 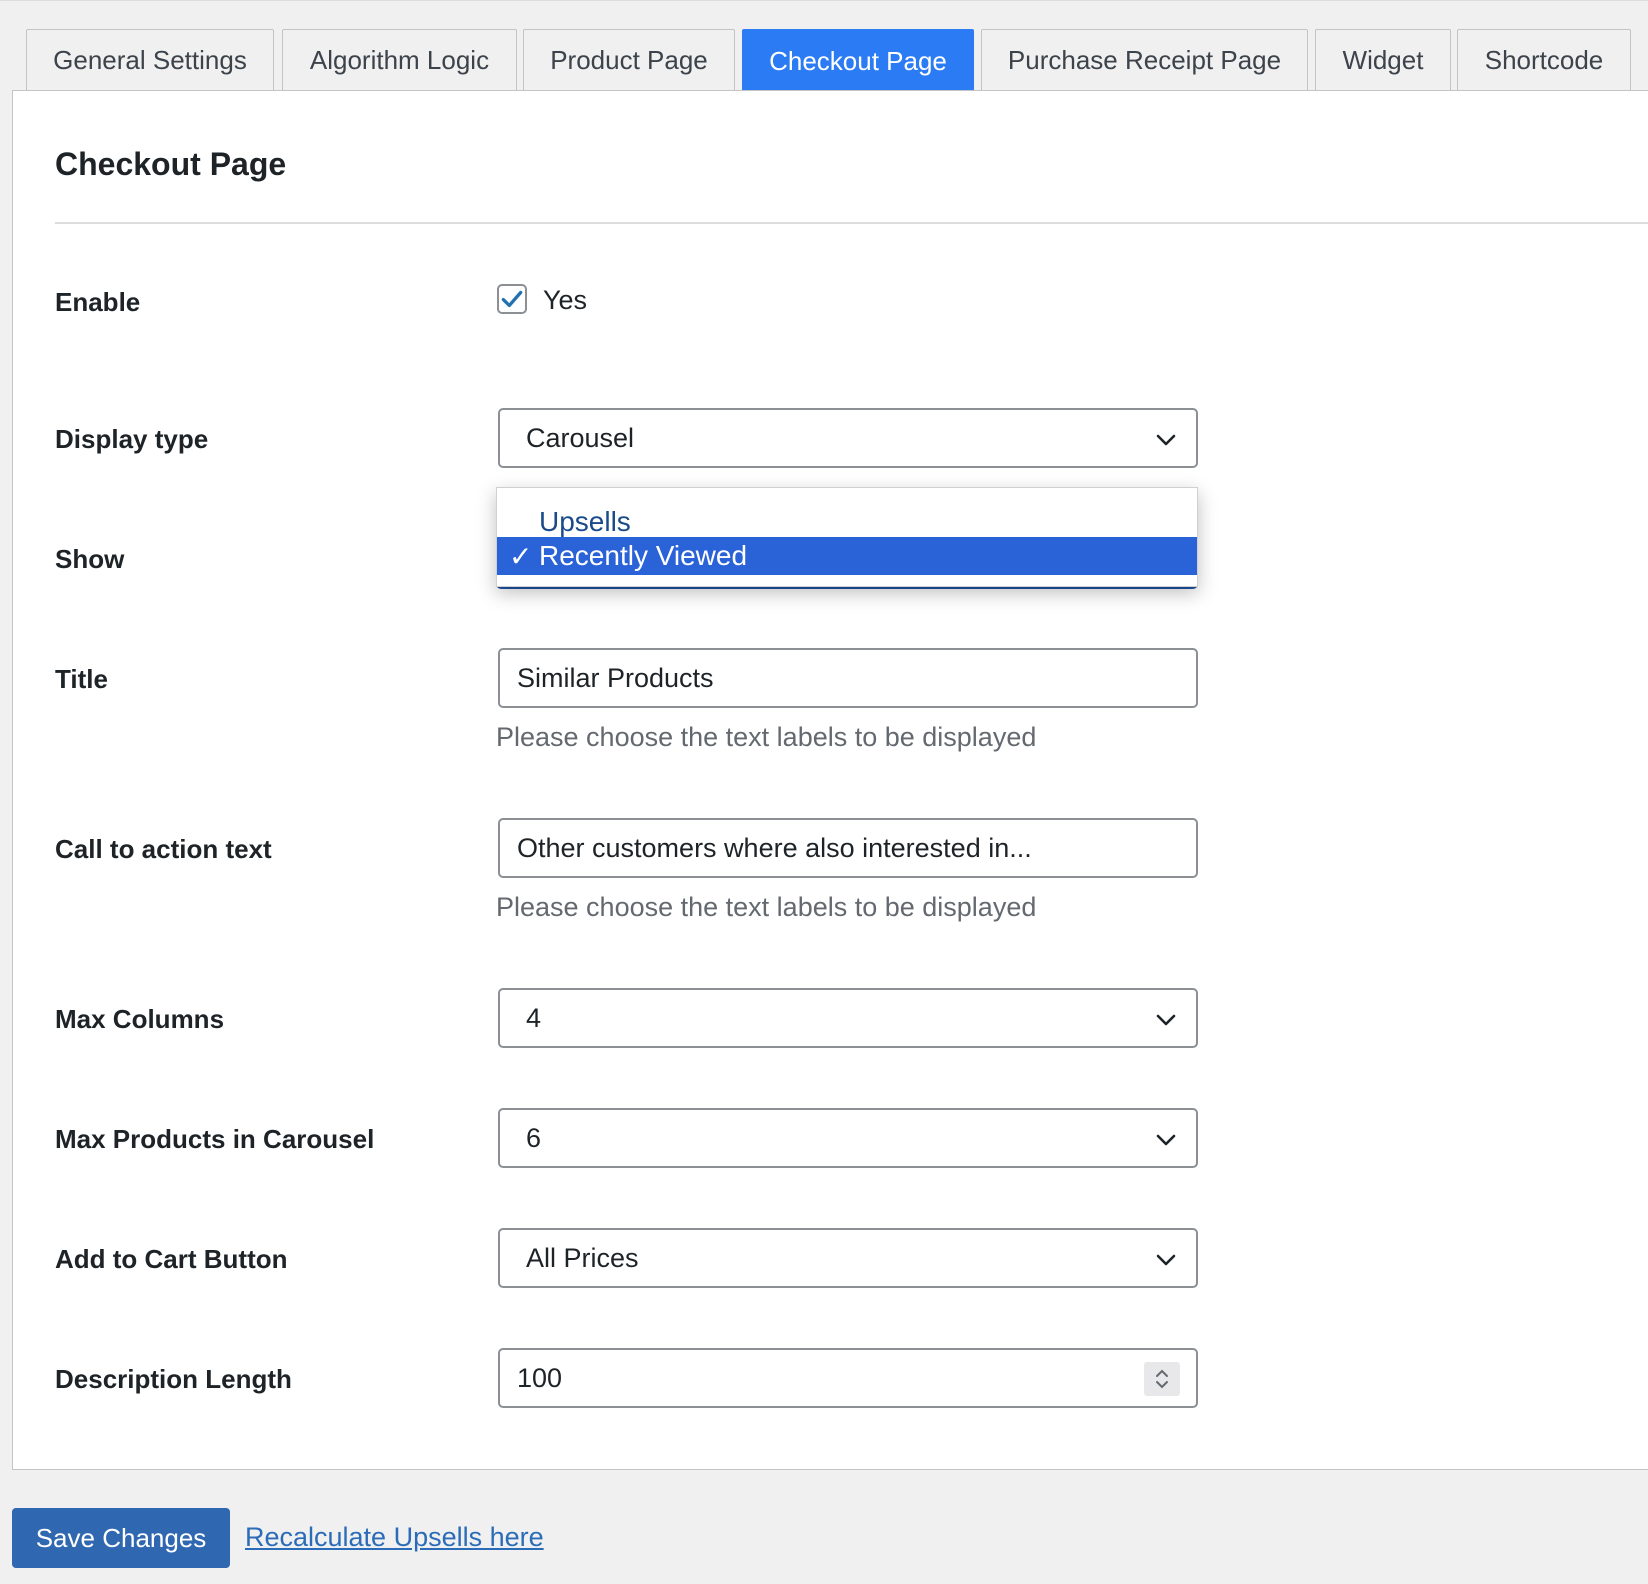 What do you see at coordinates (580, 437) in the screenshot?
I see `display-type-value: Carousel` at bounding box center [580, 437].